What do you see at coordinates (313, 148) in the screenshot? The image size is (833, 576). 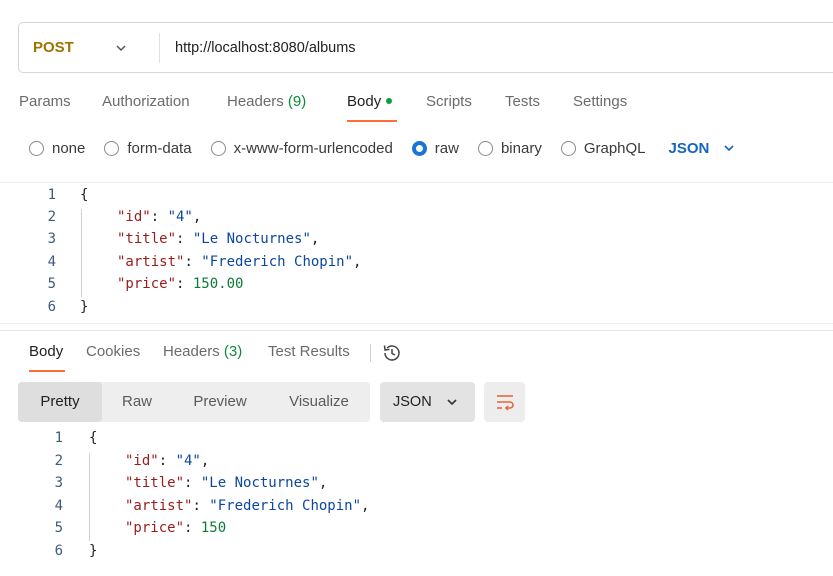 I see `option-label: x-www-form-urlencoded` at bounding box center [313, 148].